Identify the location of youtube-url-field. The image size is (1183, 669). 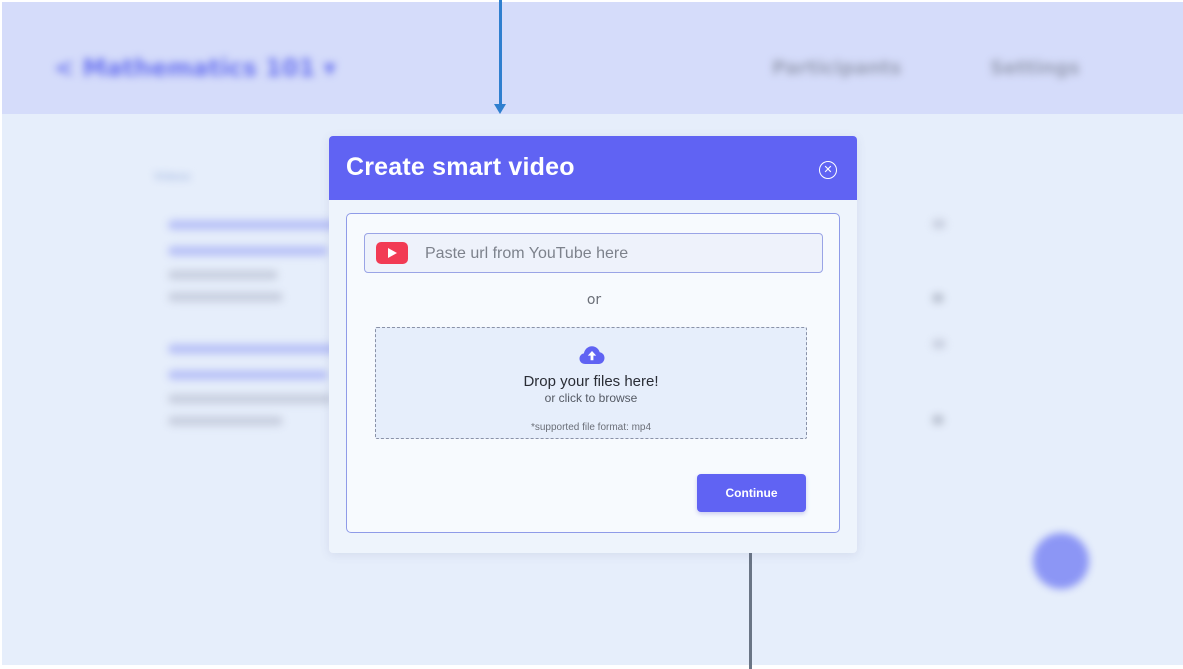
(593, 253).